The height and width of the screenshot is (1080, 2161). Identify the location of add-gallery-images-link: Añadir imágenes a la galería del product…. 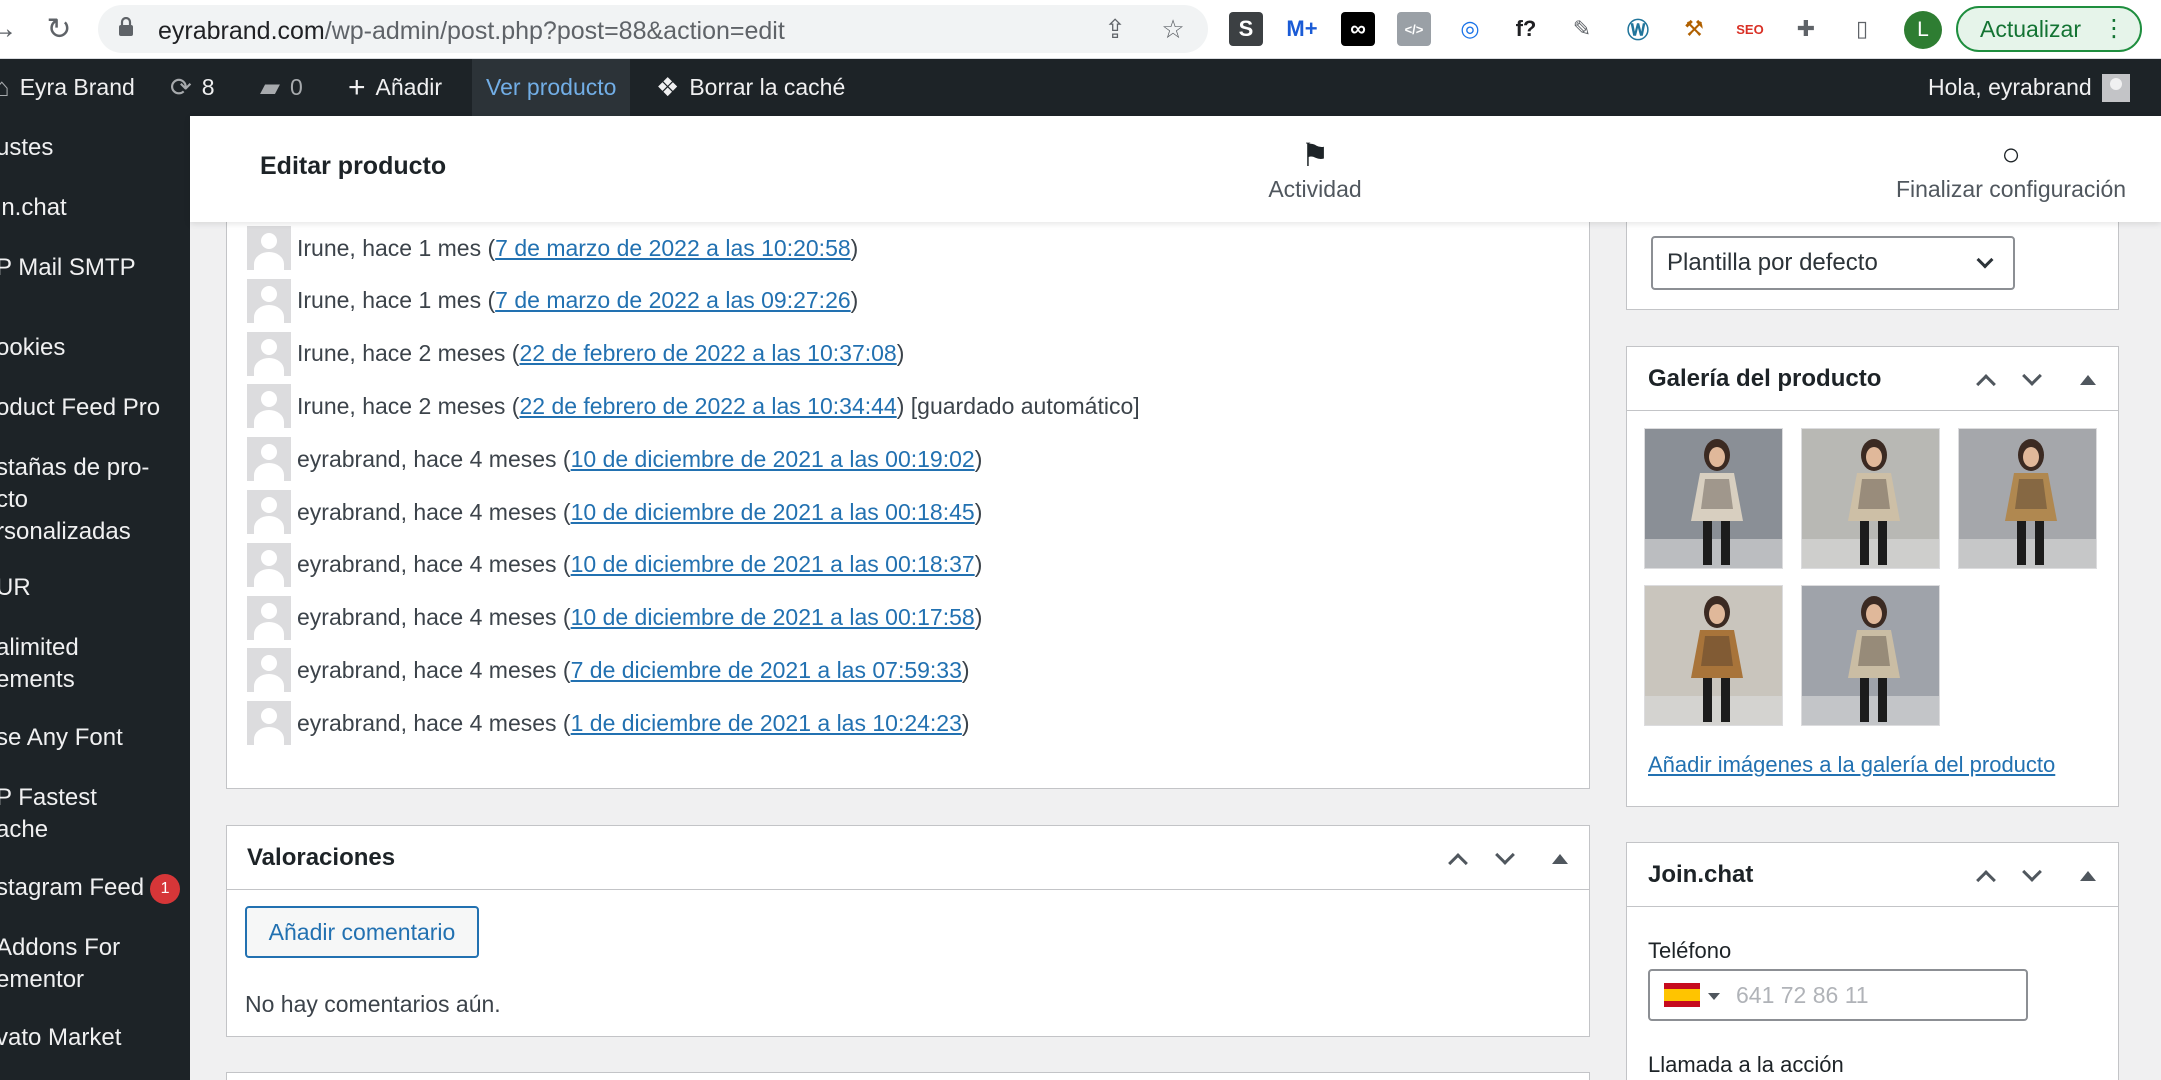
(1851, 765).